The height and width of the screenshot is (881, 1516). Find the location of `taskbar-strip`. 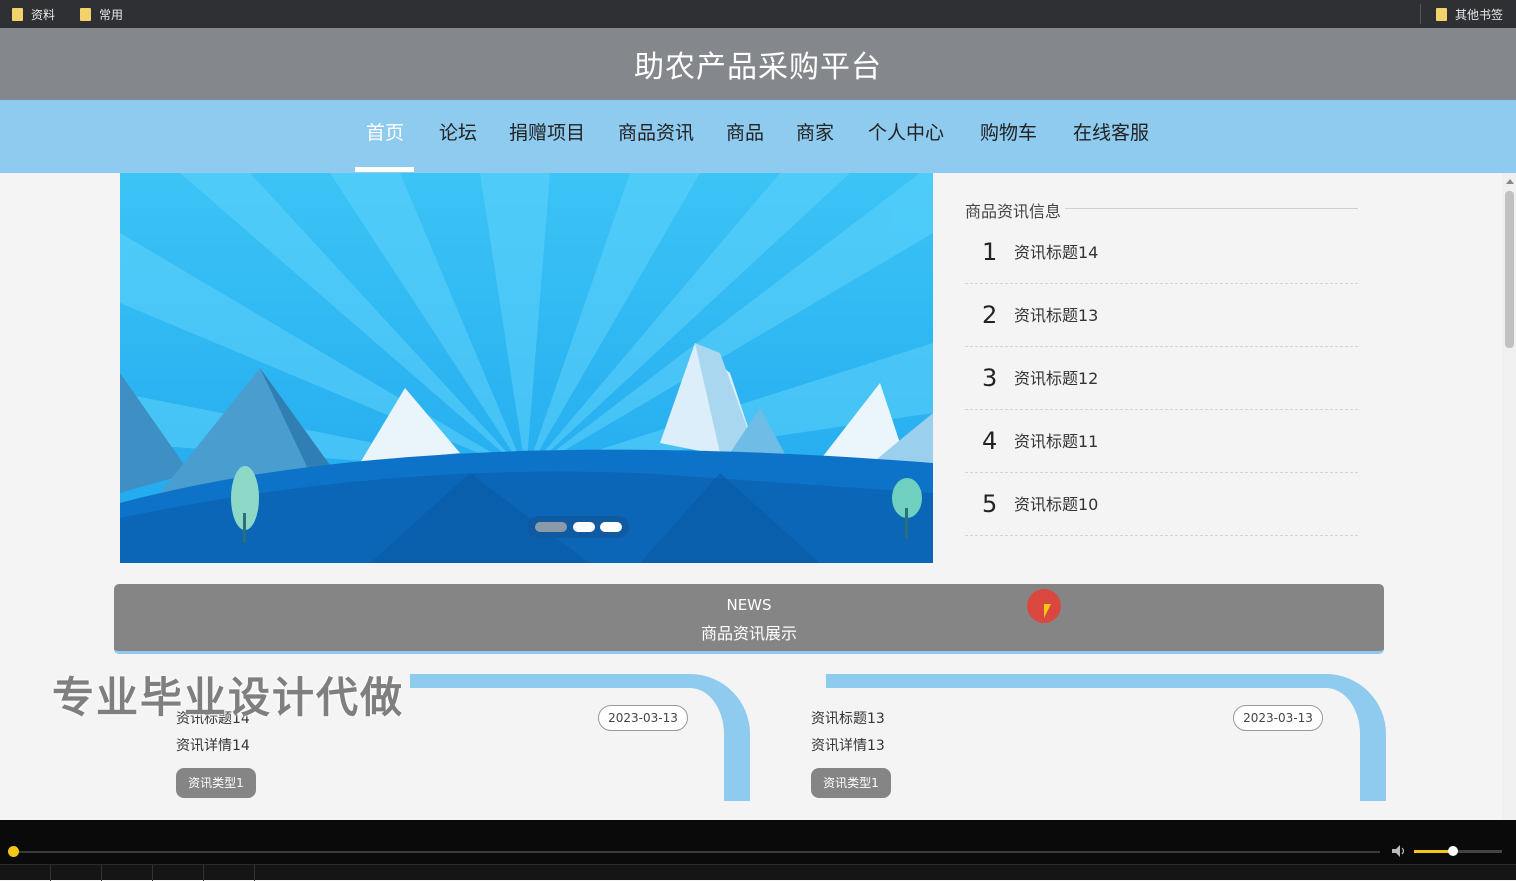

taskbar-strip is located at coordinates (758, 872).